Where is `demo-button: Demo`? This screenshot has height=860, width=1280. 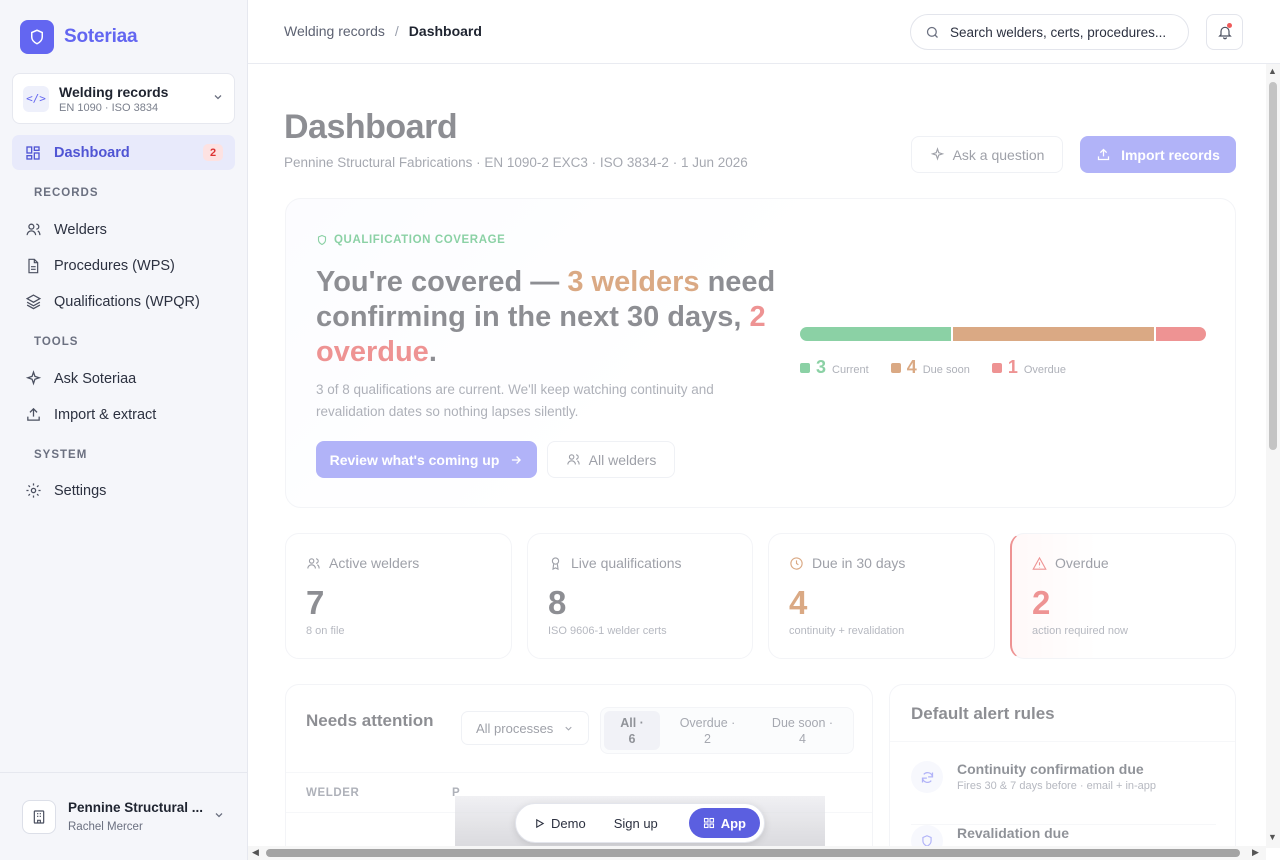
demo-button: Demo is located at coordinates (560, 823).